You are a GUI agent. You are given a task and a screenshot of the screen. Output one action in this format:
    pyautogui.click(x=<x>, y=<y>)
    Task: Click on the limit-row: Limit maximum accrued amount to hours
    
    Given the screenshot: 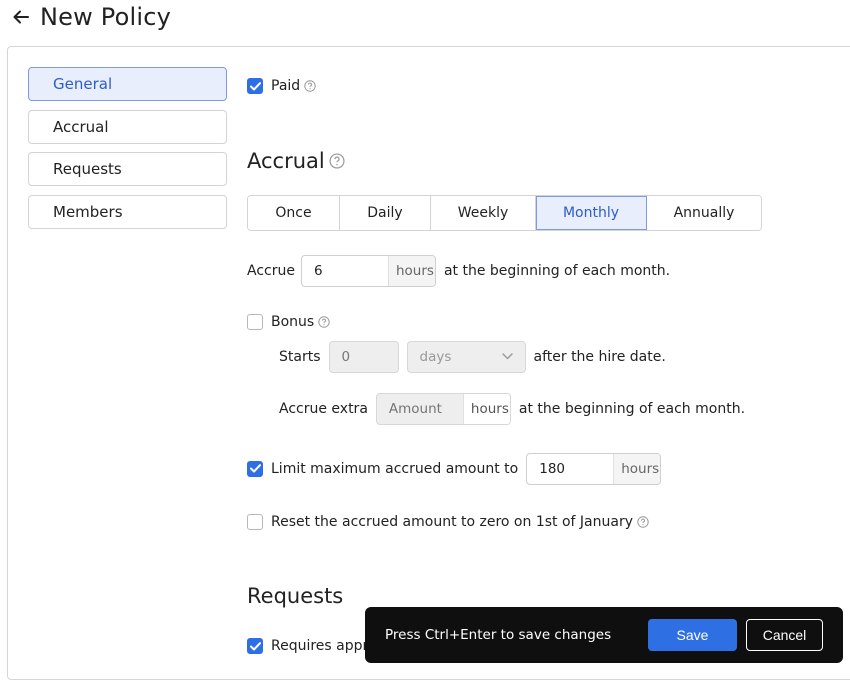 What is the action you would take?
    pyautogui.click(x=454, y=468)
    